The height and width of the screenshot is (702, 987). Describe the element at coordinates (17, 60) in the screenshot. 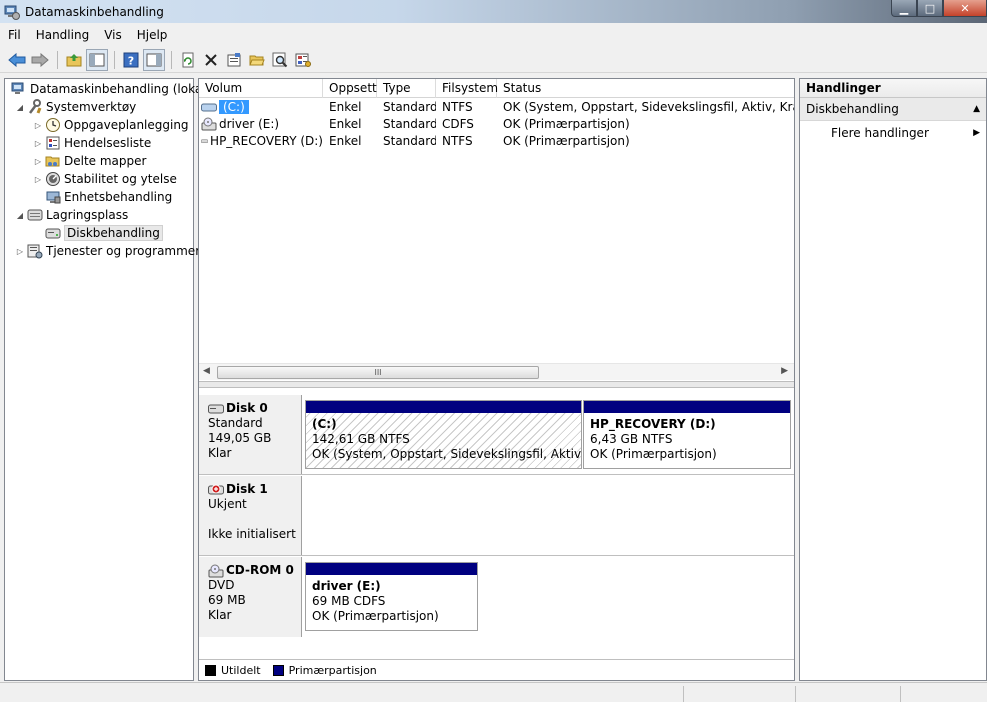

I see `back-button` at that location.